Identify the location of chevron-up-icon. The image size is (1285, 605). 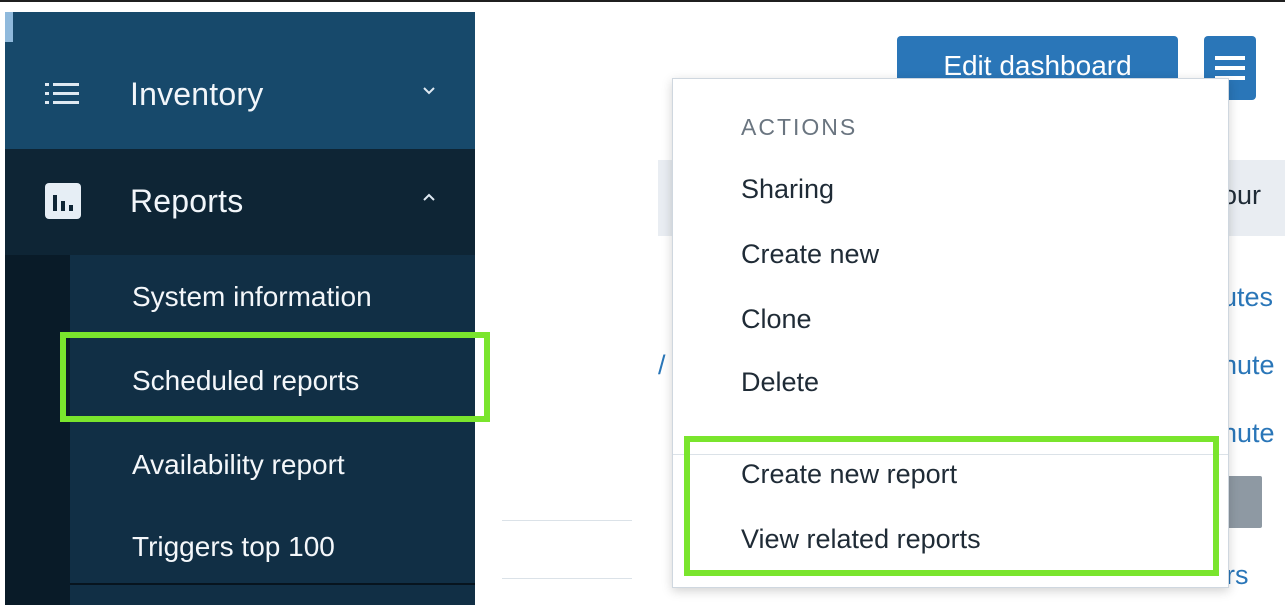
(429, 197).